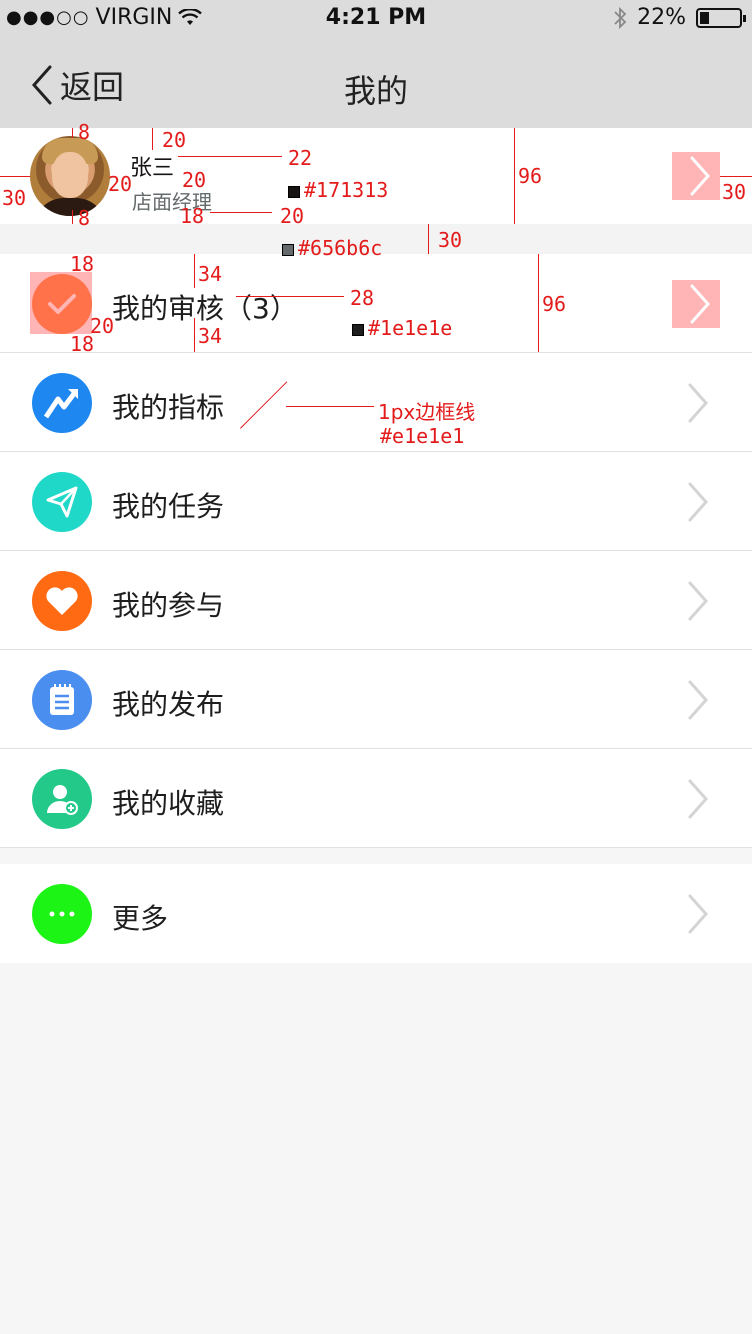 Image resolution: width=752 pixels, height=1334 pixels. I want to click on border-color-note: #e1e1e1, so click(422, 436).